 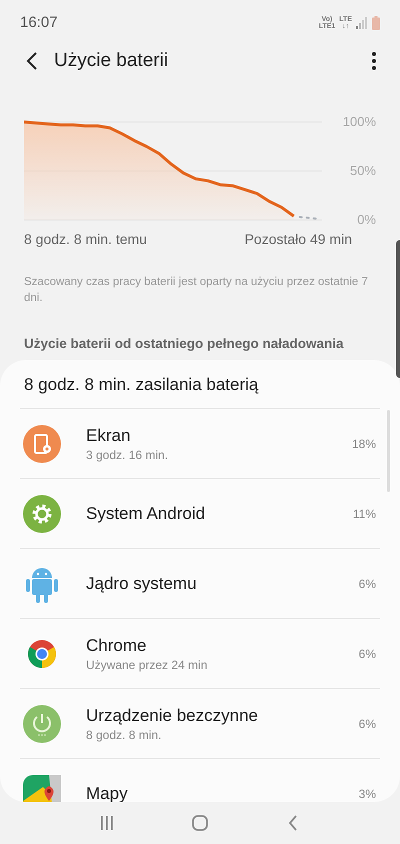 What do you see at coordinates (111, 60) in the screenshot?
I see `page-title: Użycie baterii` at bounding box center [111, 60].